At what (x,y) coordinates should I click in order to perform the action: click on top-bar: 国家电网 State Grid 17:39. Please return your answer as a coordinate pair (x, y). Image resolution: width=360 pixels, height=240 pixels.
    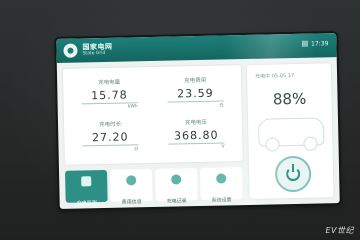
    Looking at the image, I should click on (196, 48).